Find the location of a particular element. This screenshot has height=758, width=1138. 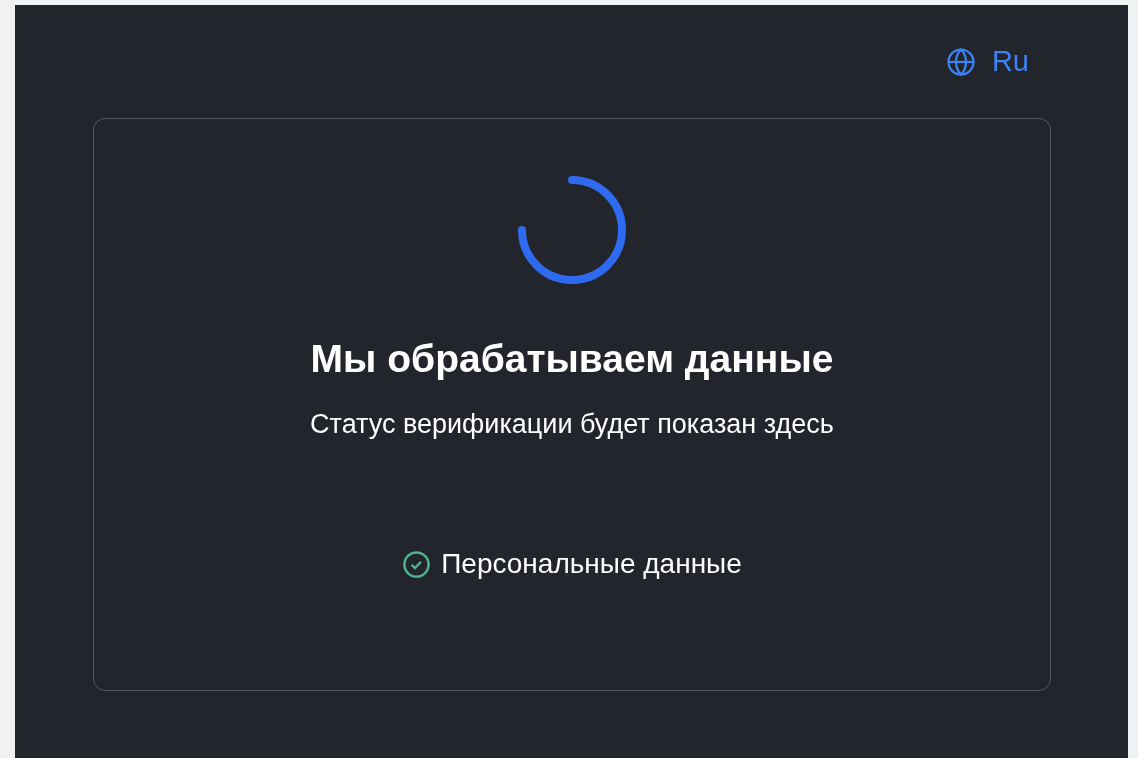

language-selector: Ru is located at coordinates (987, 61).